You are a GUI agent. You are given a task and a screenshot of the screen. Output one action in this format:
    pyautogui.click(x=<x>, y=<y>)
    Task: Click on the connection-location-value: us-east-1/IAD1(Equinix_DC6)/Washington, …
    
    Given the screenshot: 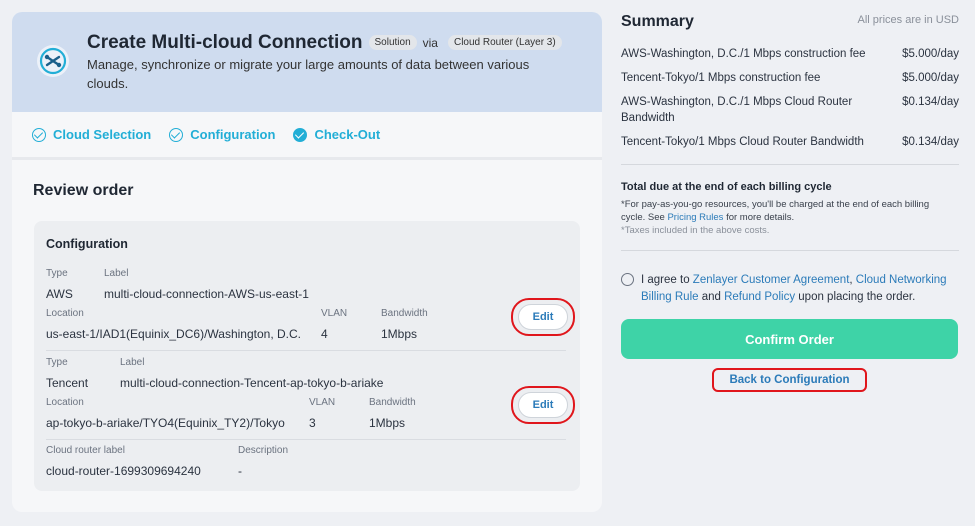 What is the action you would take?
    pyautogui.click(x=173, y=334)
    